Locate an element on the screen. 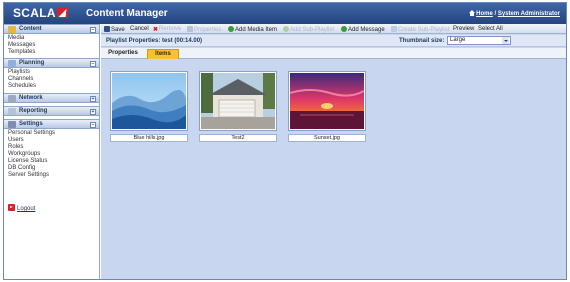  logout-icon is located at coordinates (11, 207).